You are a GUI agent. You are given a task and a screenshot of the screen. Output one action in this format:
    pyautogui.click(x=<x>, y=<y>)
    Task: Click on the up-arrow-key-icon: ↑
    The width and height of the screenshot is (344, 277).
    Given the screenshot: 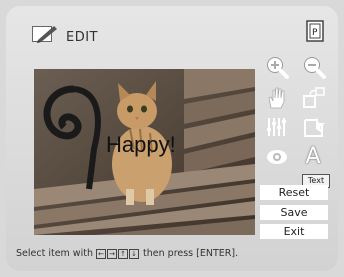 What is the action you would take?
    pyautogui.click(x=123, y=253)
    